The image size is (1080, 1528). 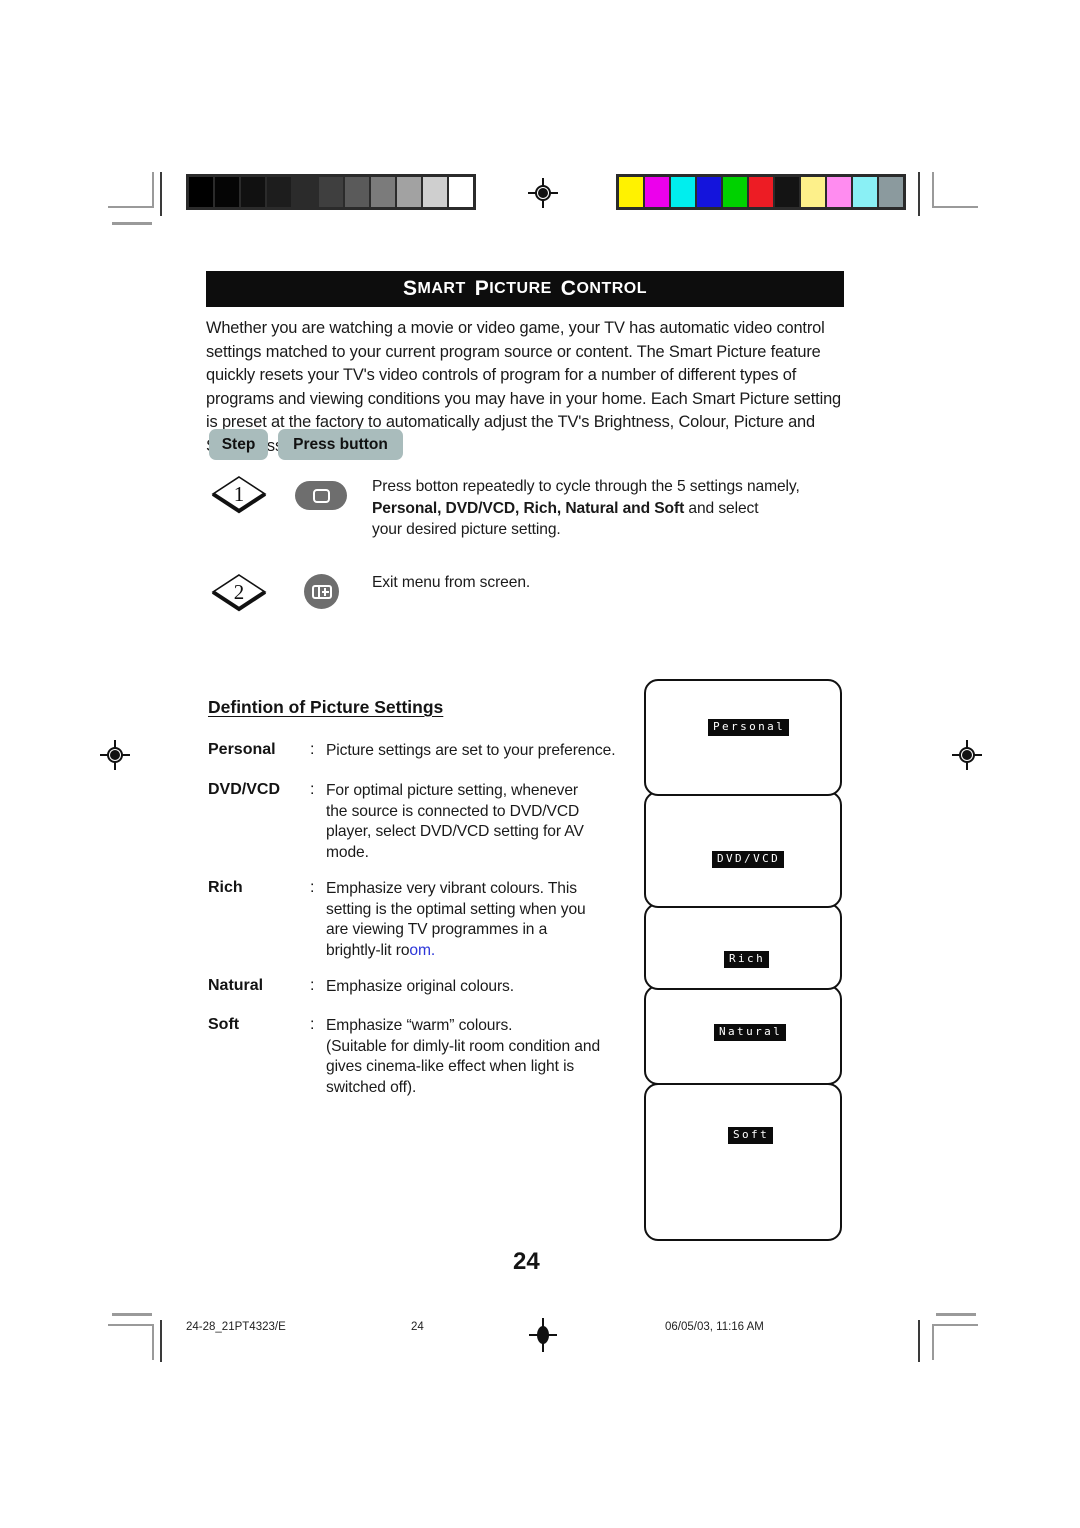 I want to click on definition-dvdvcd-line-2: the source is connected to DVD/VCD, so click(x=453, y=811).